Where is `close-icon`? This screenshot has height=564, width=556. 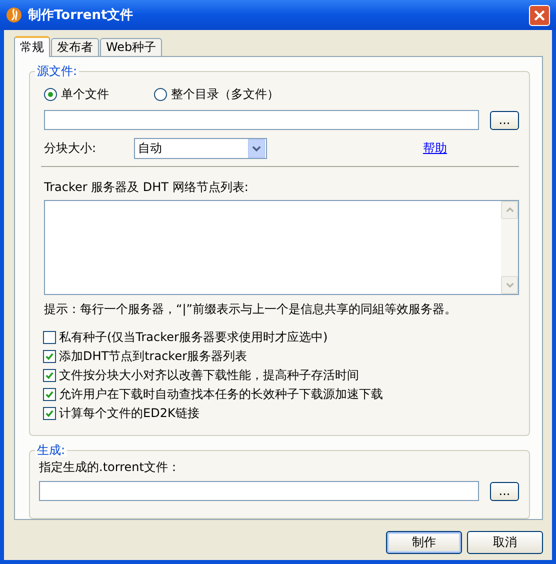 close-icon is located at coordinates (539, 15).